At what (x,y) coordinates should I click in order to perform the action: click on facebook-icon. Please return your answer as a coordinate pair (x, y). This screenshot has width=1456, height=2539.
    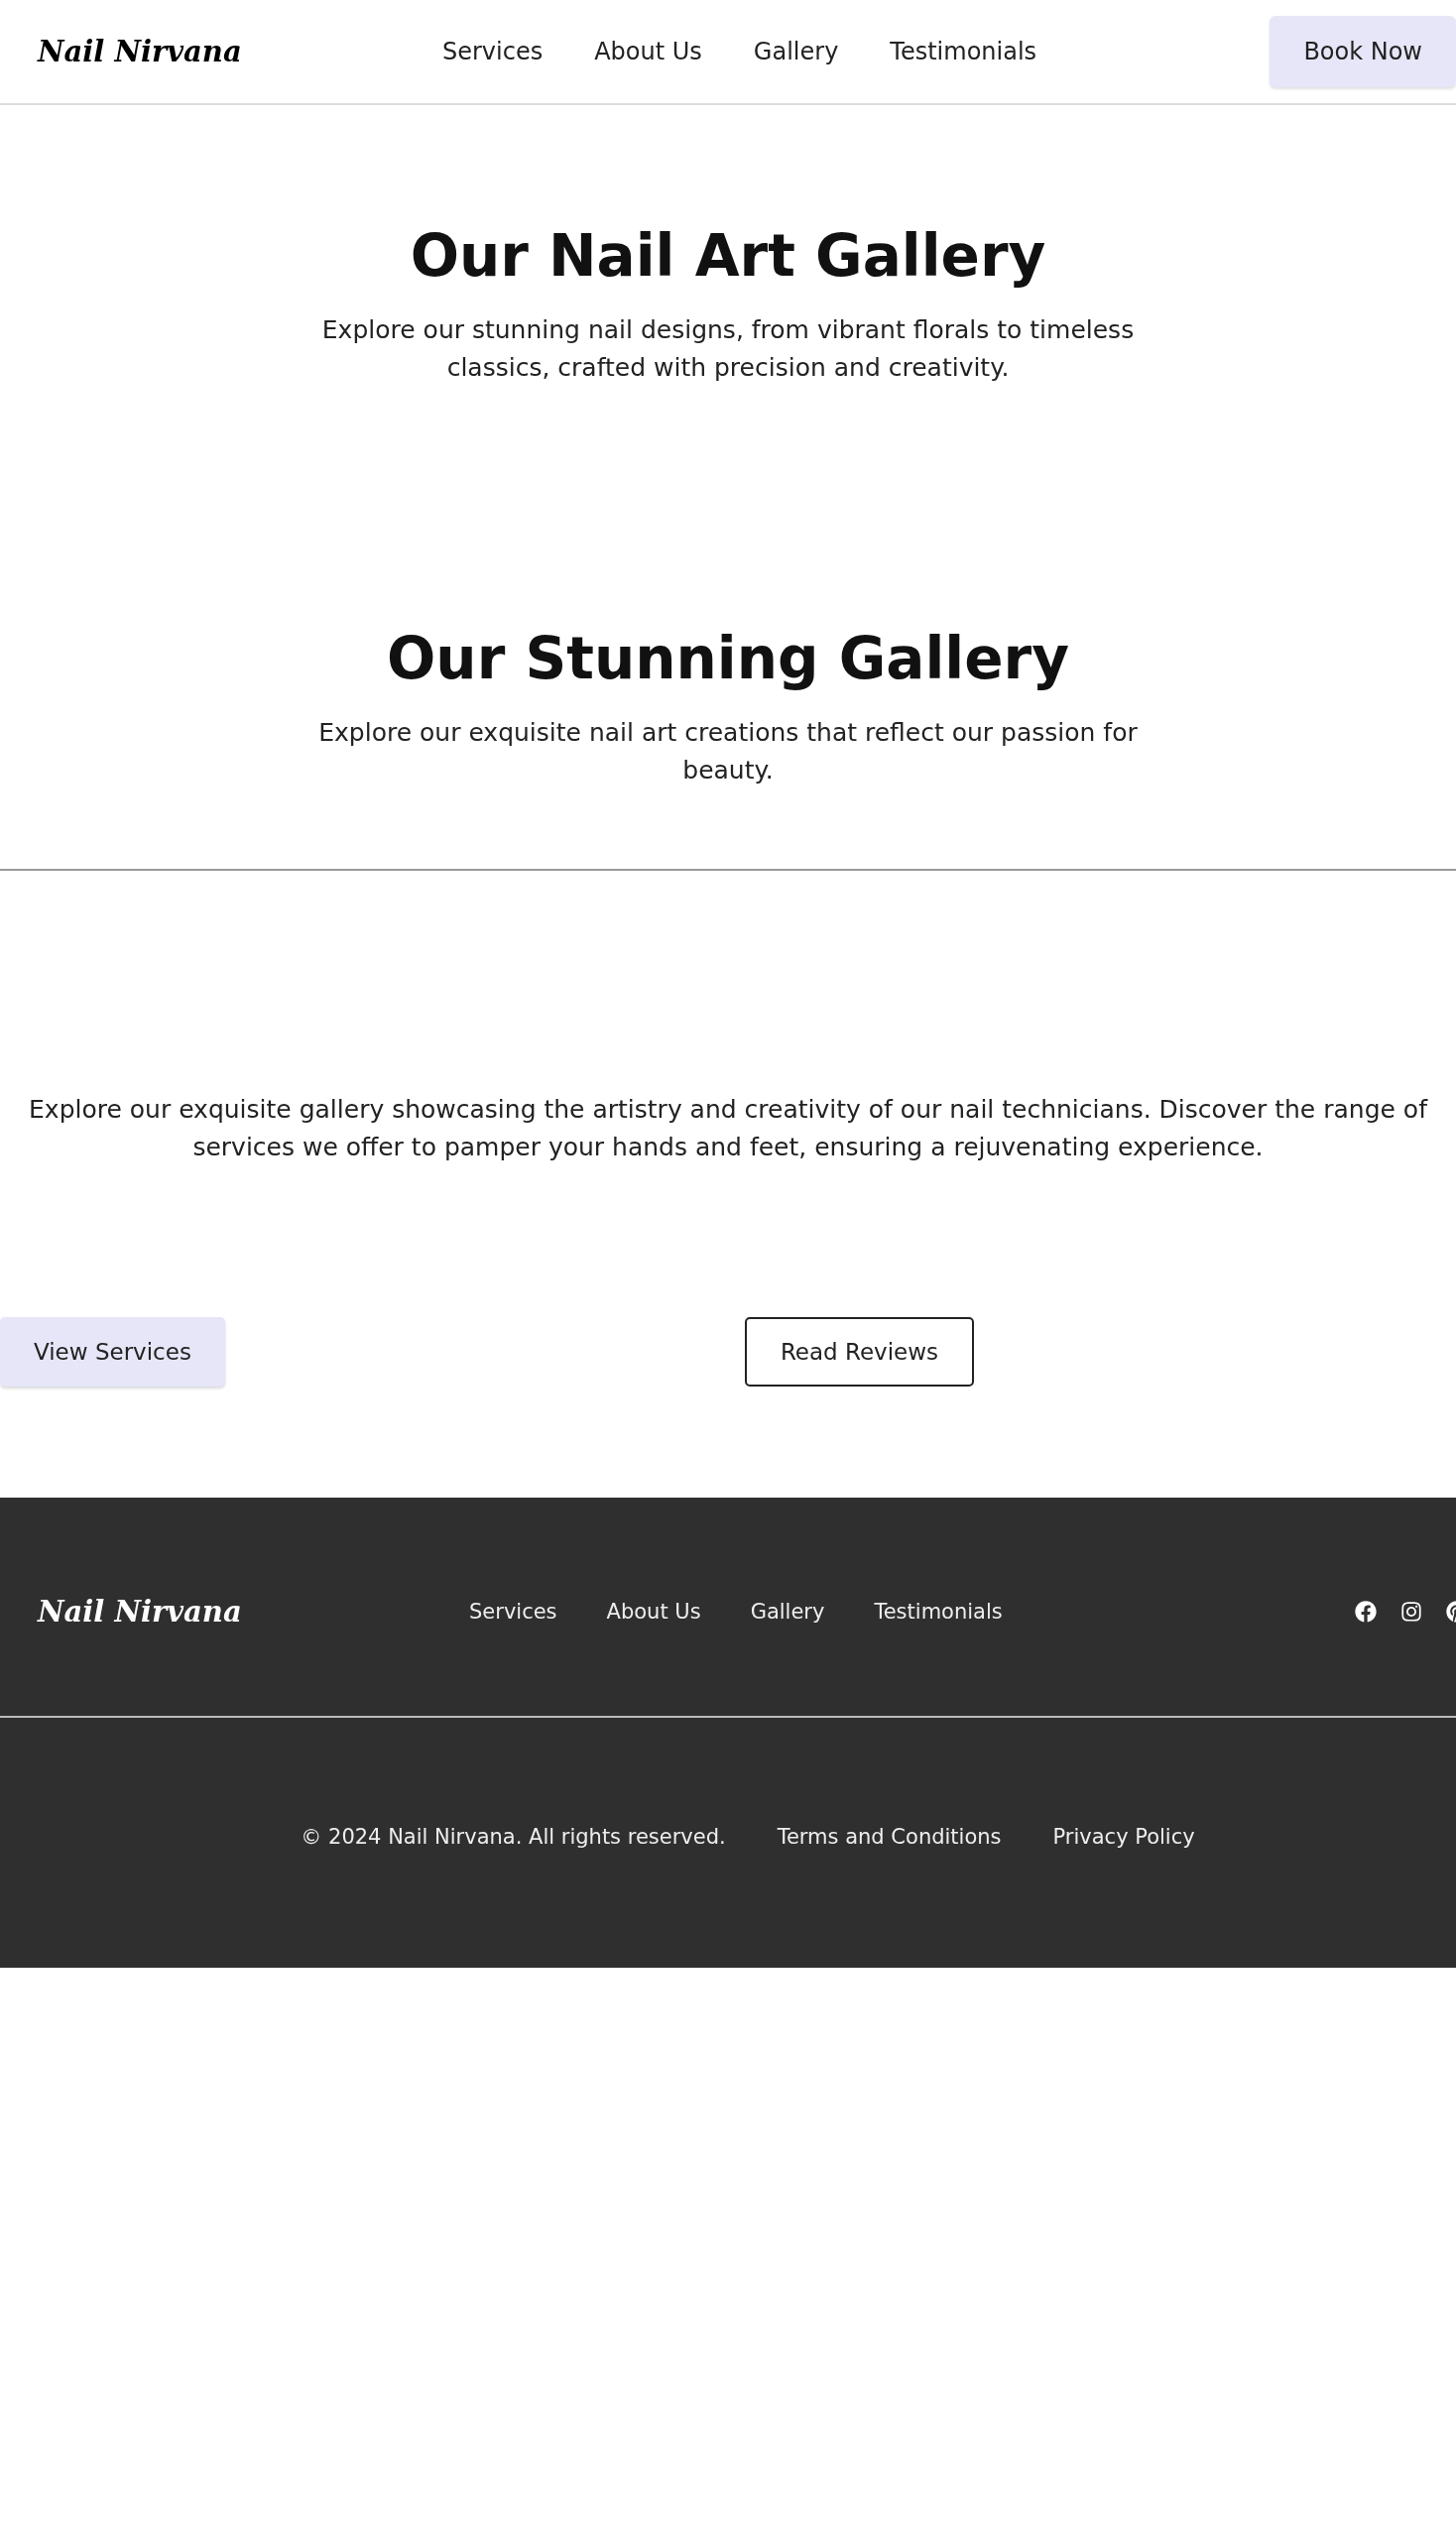
    Looking at the image, I should click on (1366, 1612).